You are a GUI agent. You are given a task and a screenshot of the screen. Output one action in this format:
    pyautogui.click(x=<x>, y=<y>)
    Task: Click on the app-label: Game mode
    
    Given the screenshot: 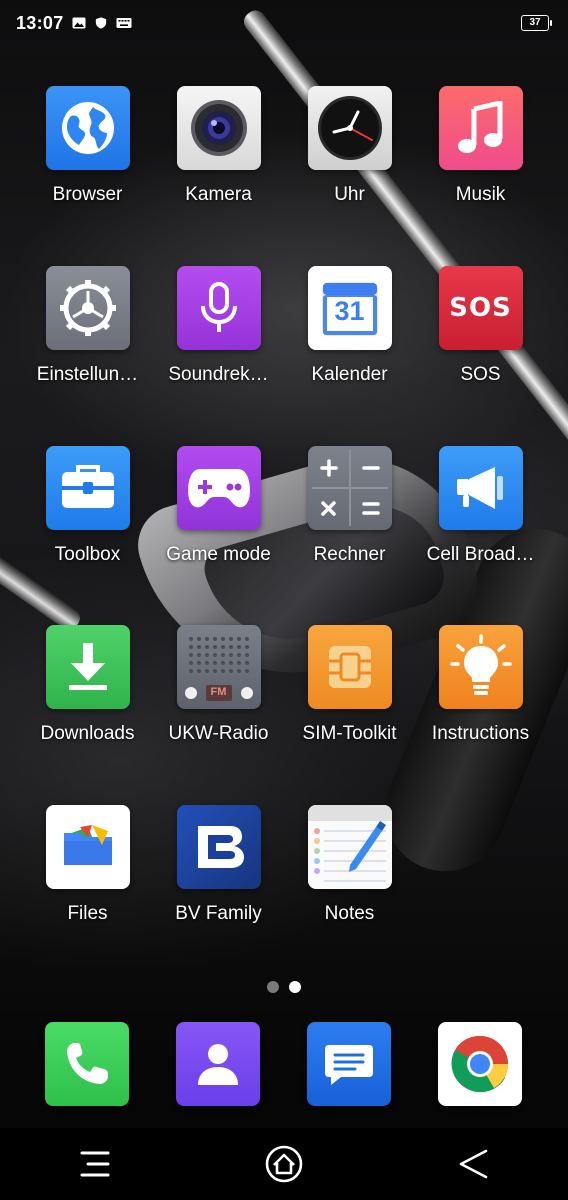 What is the action you would take?
    pyautogui.click(x=218, y=554)
    